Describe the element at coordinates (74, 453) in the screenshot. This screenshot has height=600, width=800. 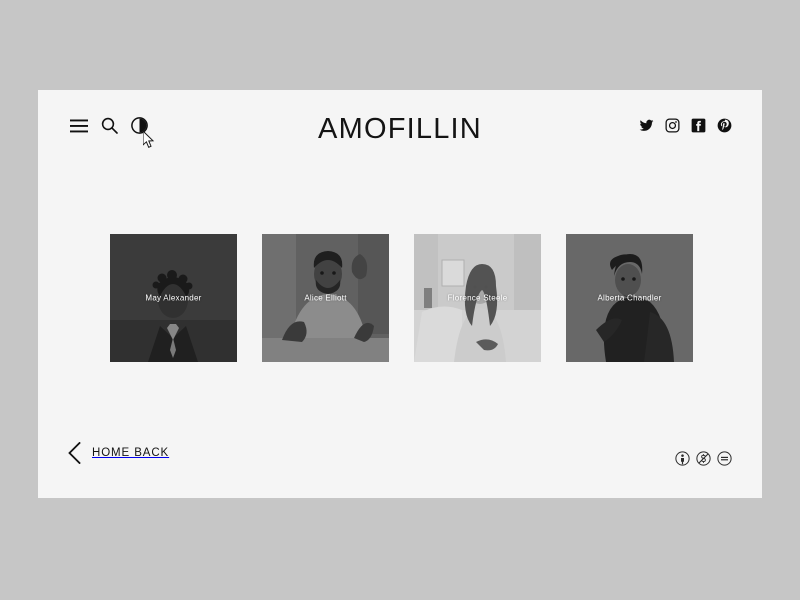
I see `chevron-left-icon` at that location.